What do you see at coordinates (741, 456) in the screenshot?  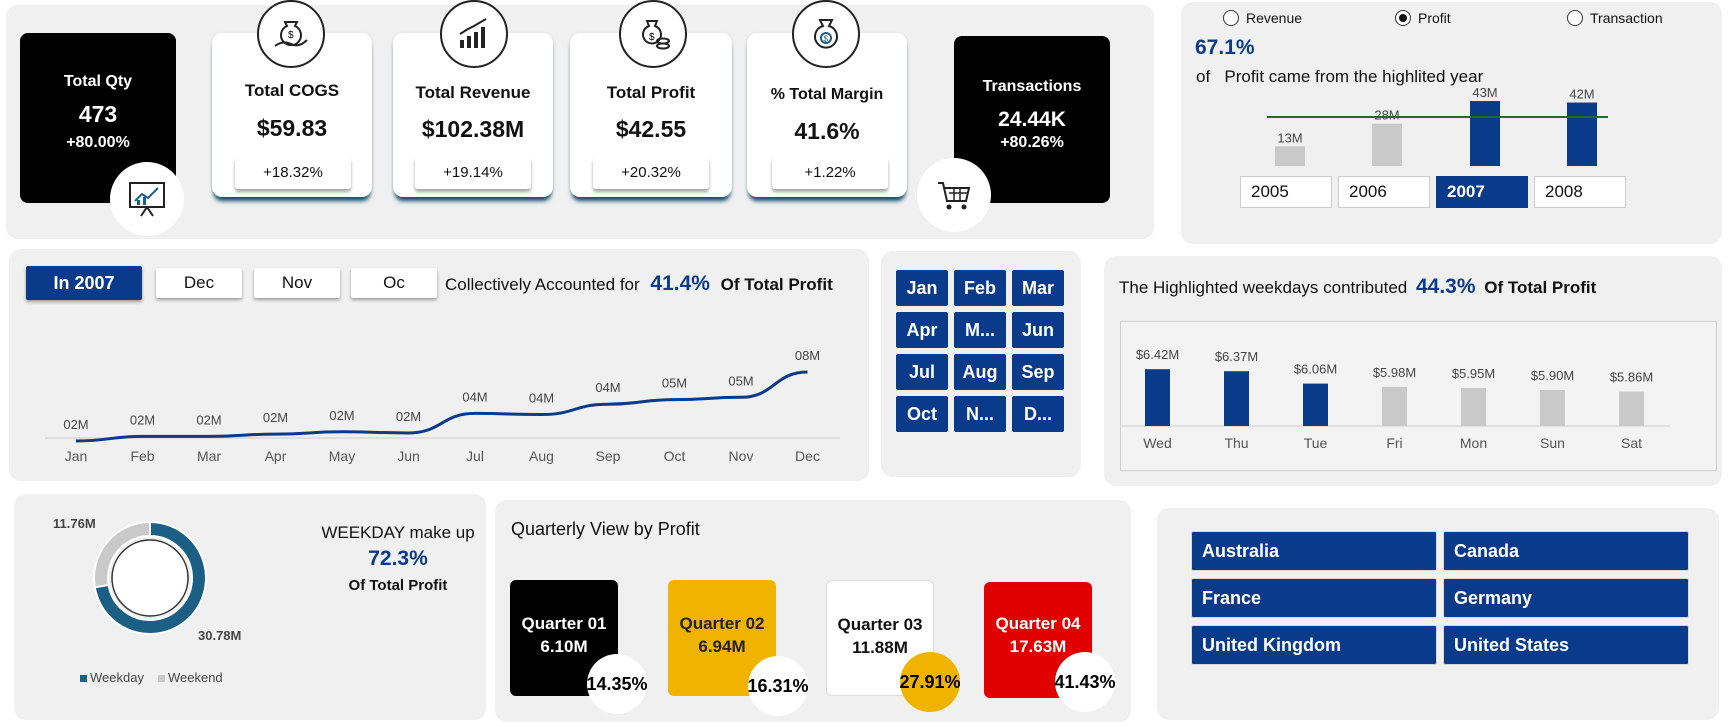 I see `x-tick-label: Nov` at bounding box center [741, 456].